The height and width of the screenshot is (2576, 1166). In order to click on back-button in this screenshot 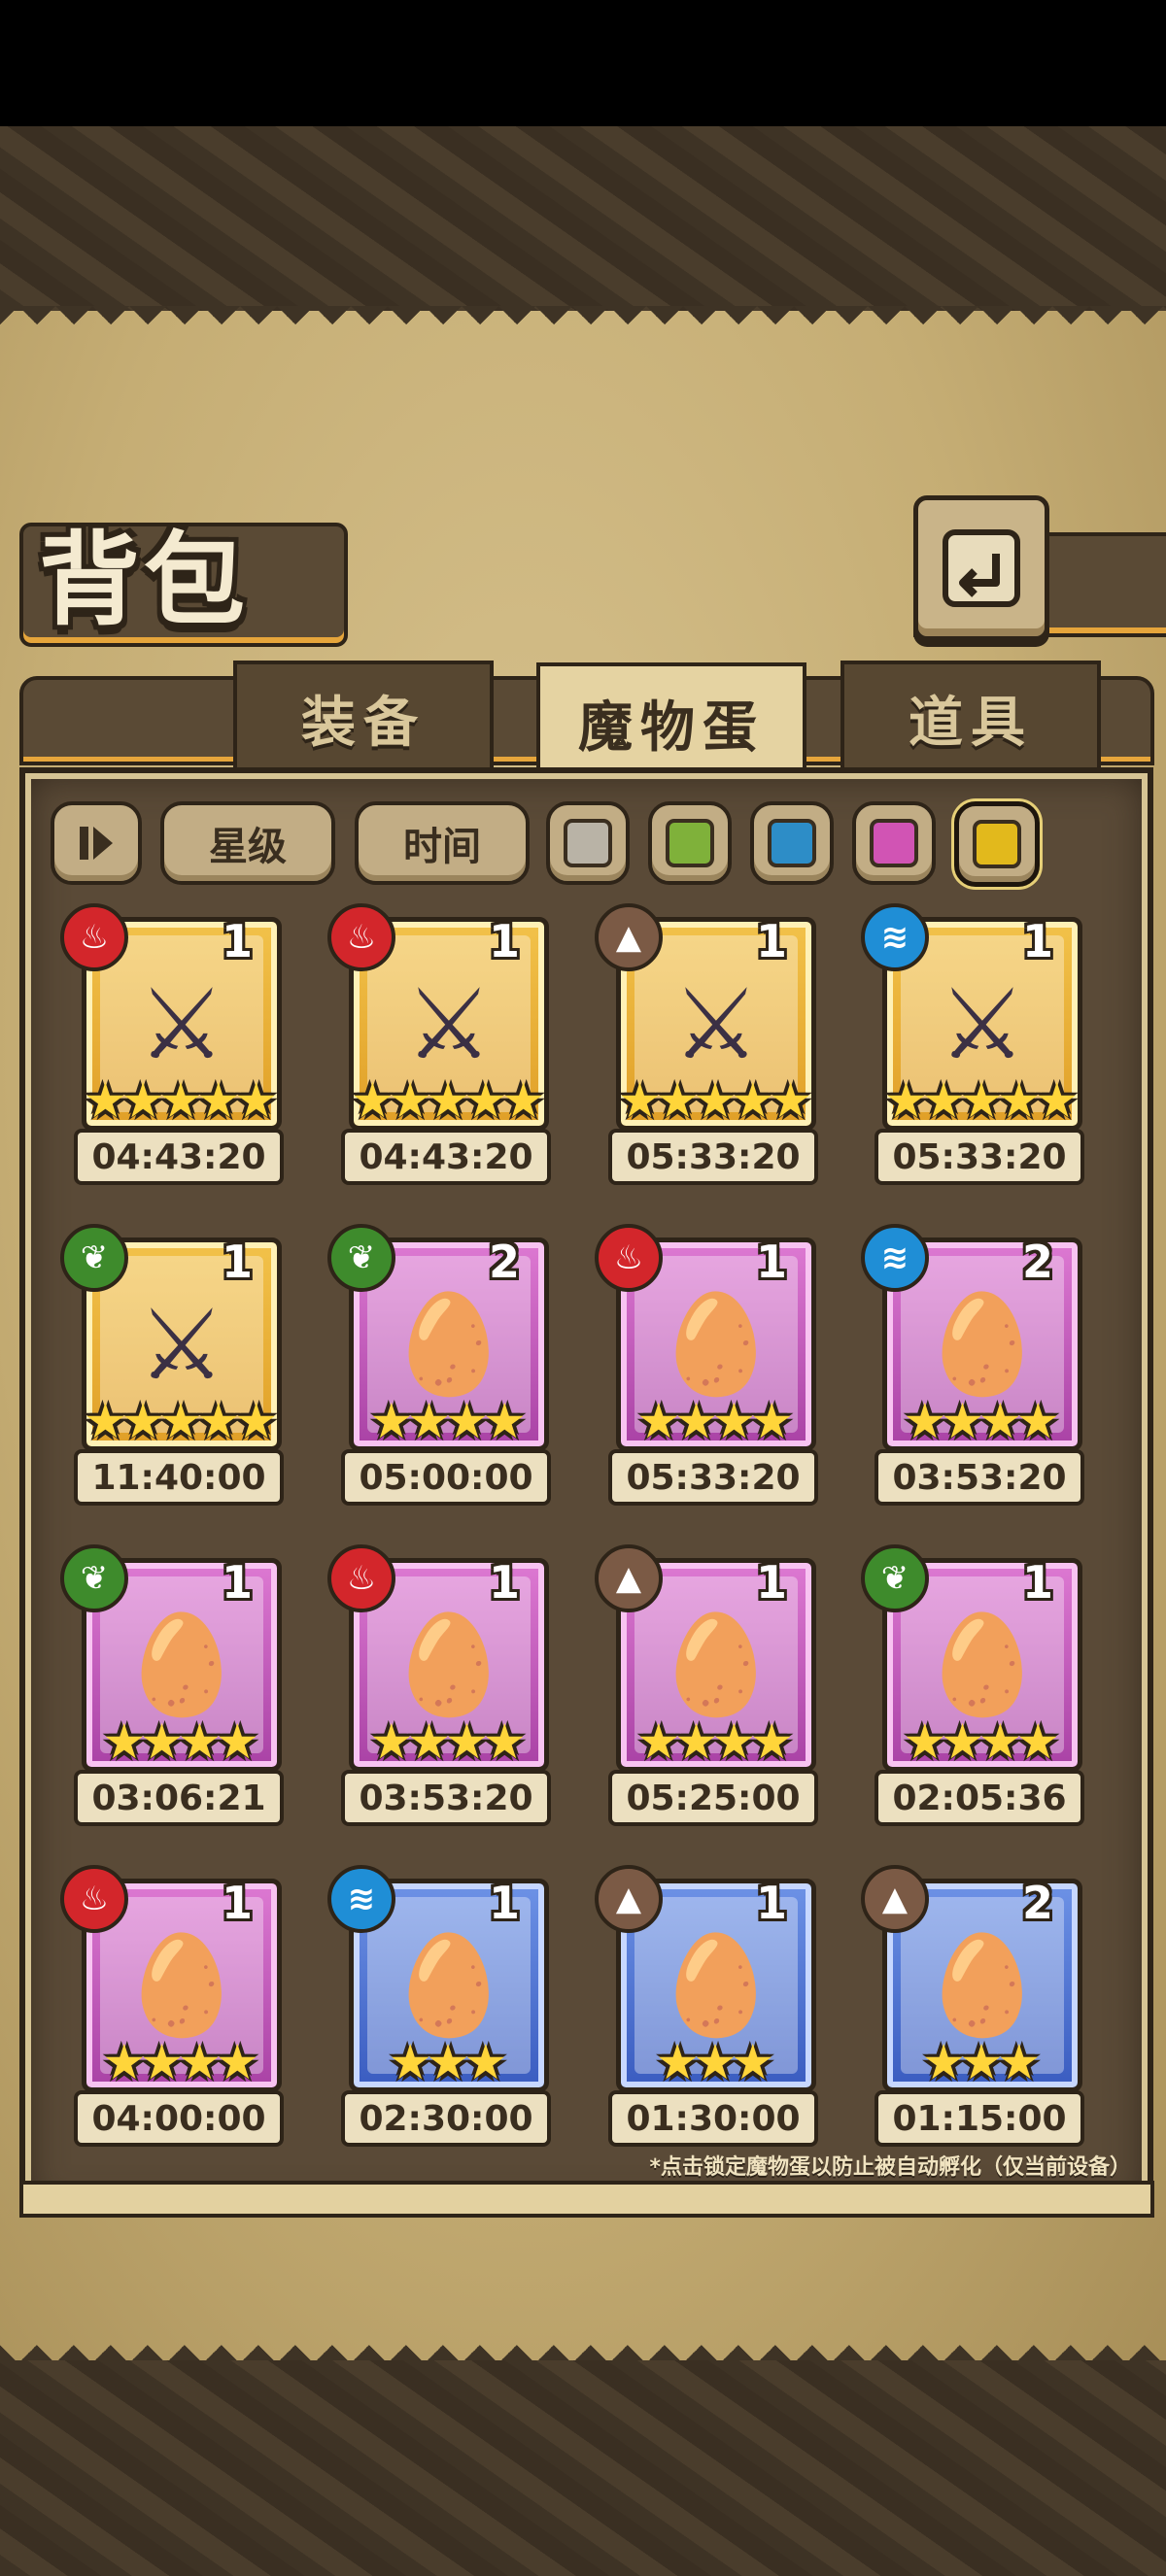, I will do `click(981, 568)`.